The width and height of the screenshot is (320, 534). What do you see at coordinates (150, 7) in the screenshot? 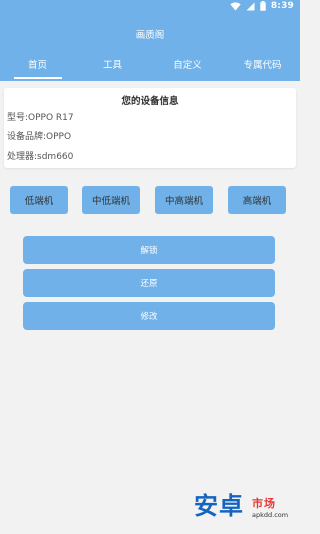
I see `status-bar: 8:39` at bounding box center [150, 7].